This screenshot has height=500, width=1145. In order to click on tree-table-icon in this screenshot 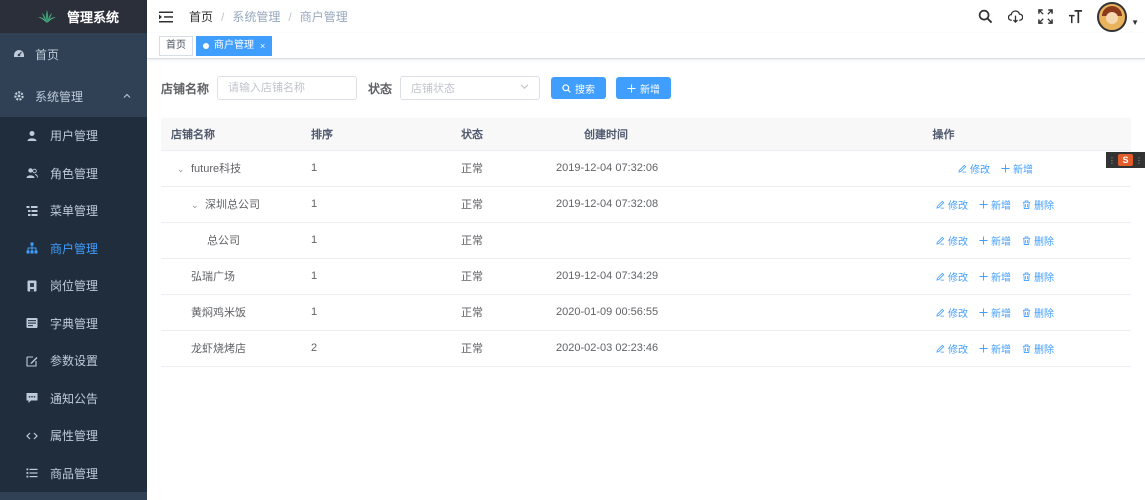, I will do `click(32, 211)`.